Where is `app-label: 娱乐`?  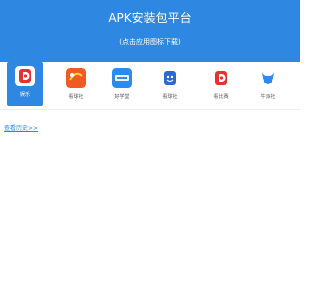 app-label: 娱乐 is located at coordinates (24, 95).